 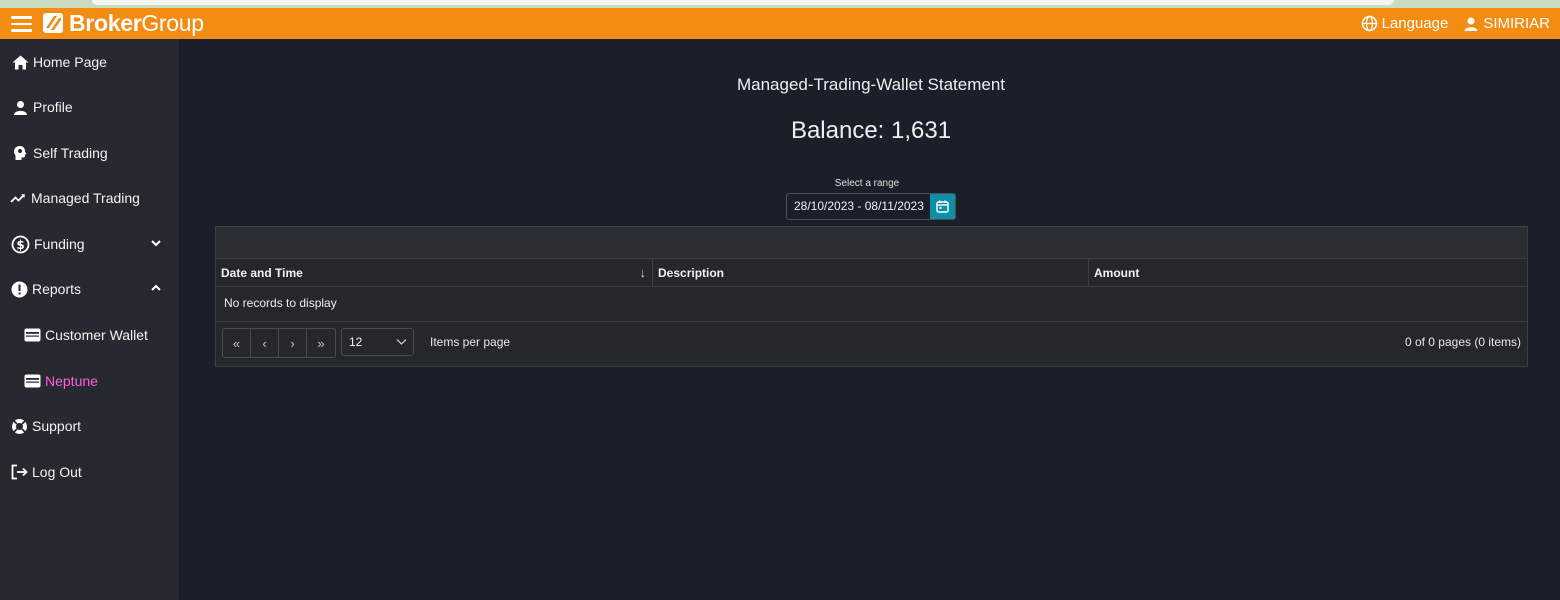 I want to click on hamburger-menu-icon, so click(x=21, y=24).